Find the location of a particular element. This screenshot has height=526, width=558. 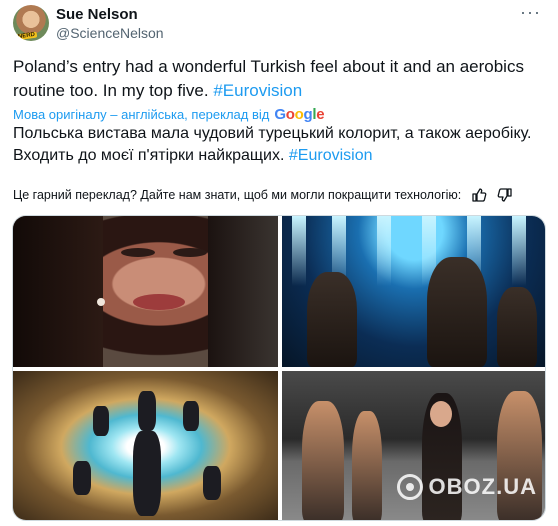

hashtag-link: #Eurovision is located at coordinates (257, 90).